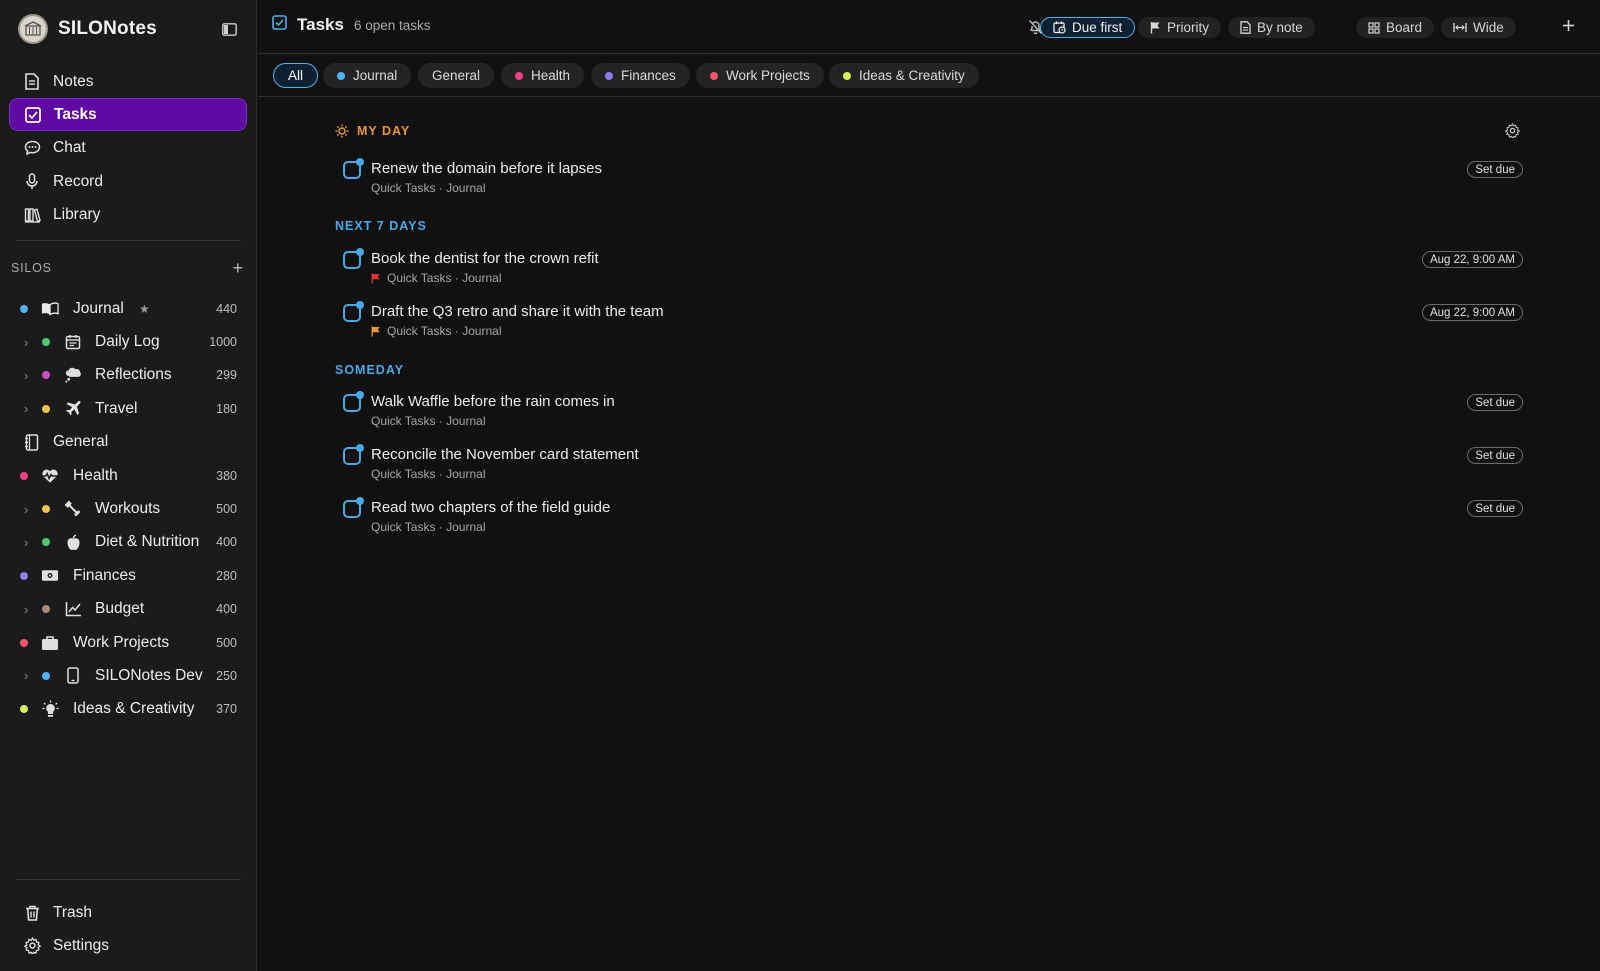  What do you see at coordinates (128, 575) in the screenshot?
I see `silo-item-finances: Finances 280` at bounding box center [128, 575].